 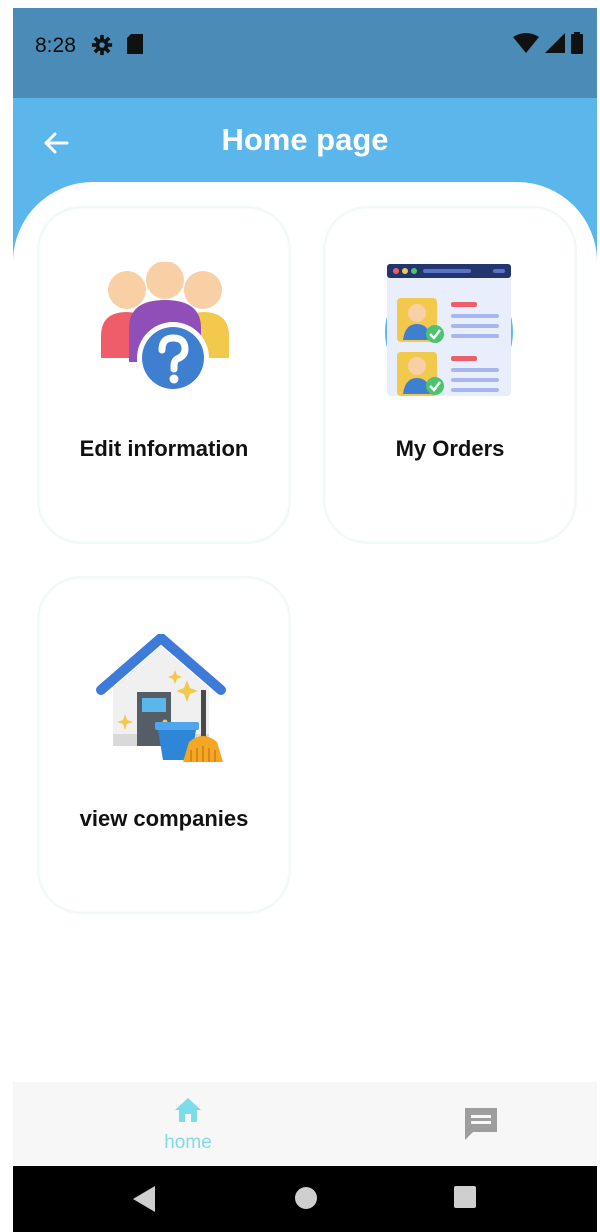 What do you see at coordinates (164, 818) in the screenshot?
I see `card-label: view companies` at bounding box center [164, 818].